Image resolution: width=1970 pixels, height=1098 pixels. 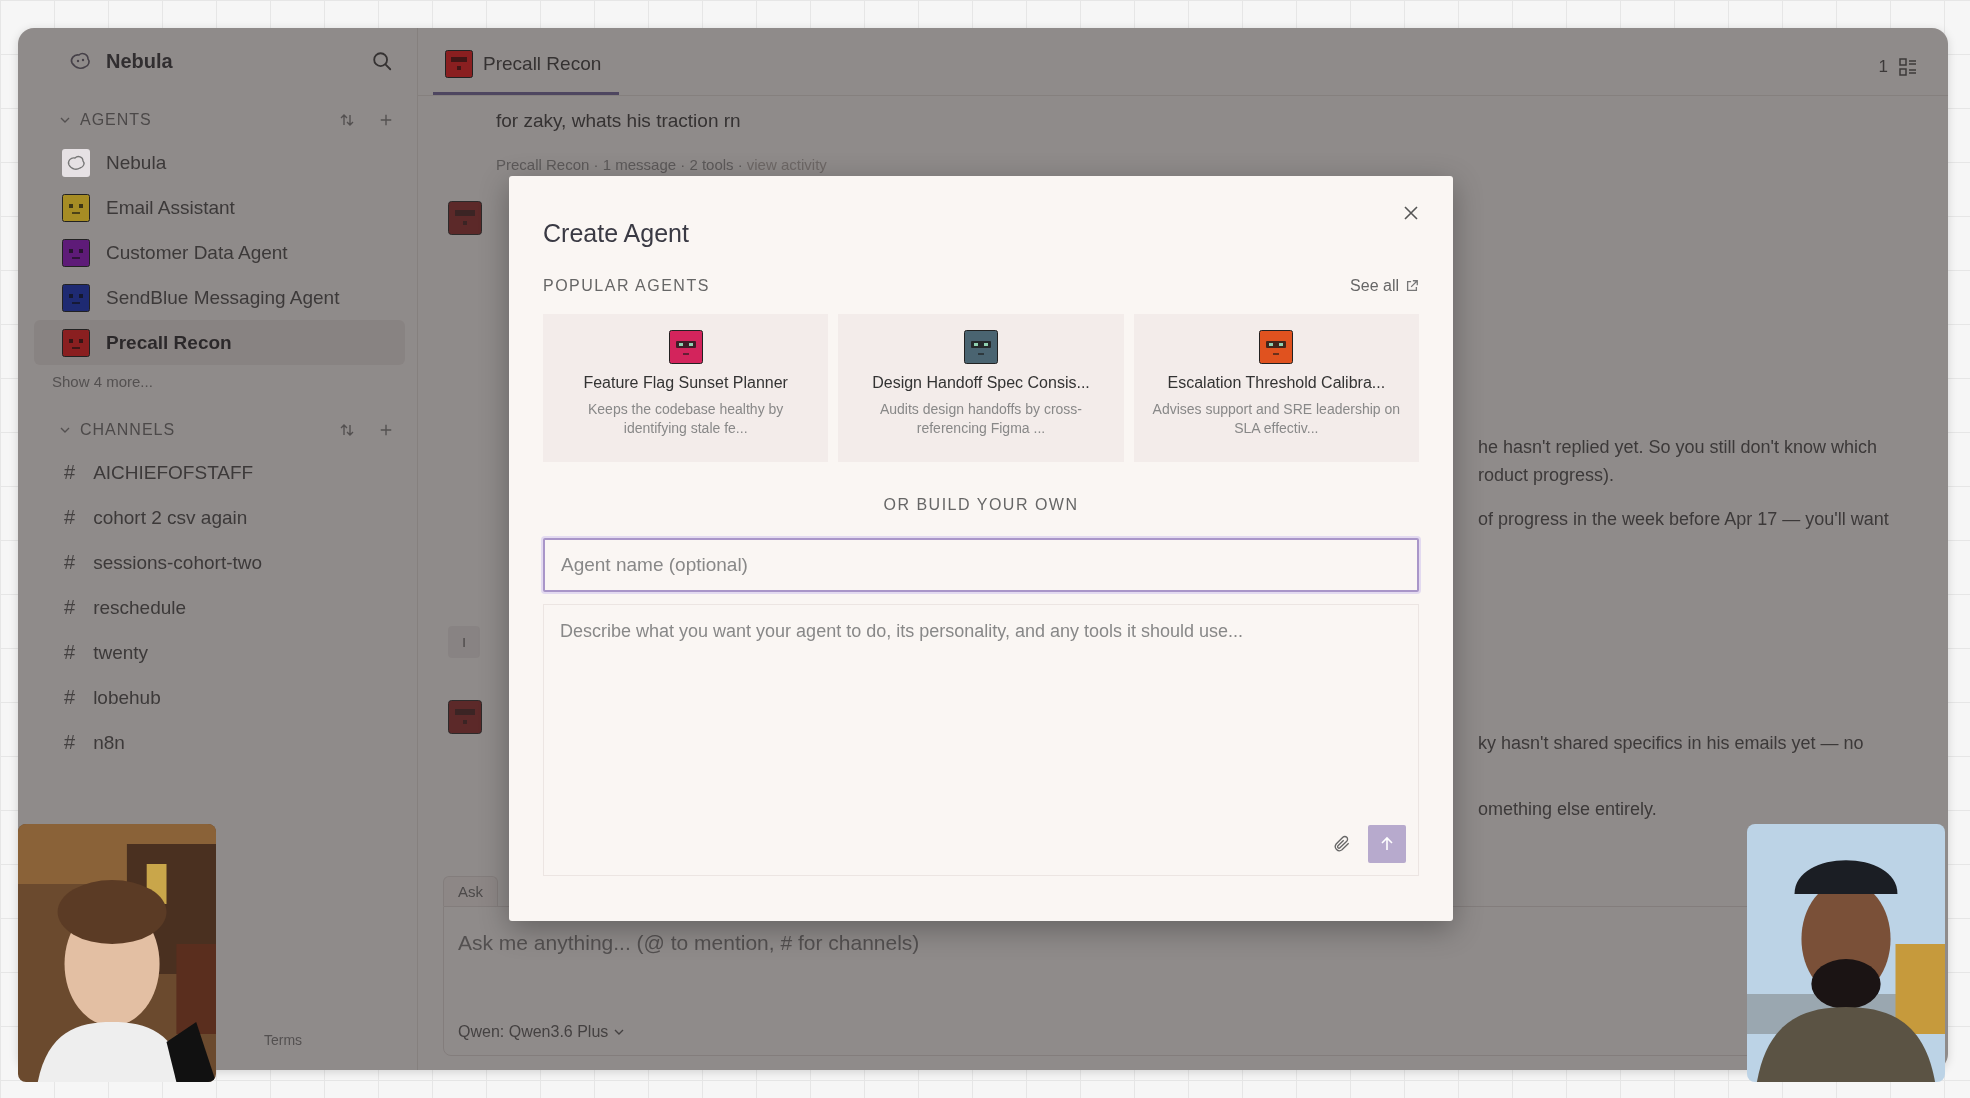 I want to click on agent-name-field: Agent name (optional), so click(x=981, y=565).